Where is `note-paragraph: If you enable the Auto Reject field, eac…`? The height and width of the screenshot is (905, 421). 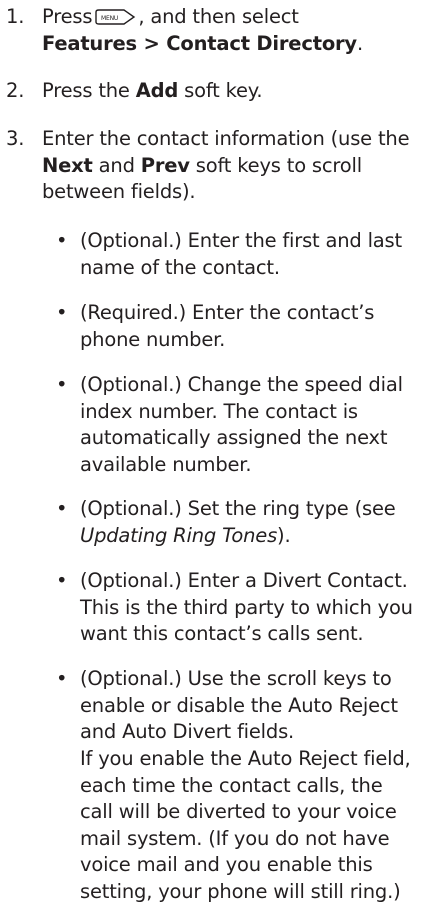
note-paragraph: If you enable the Auto Reject field, eac… is located at coordinates (245, 825).